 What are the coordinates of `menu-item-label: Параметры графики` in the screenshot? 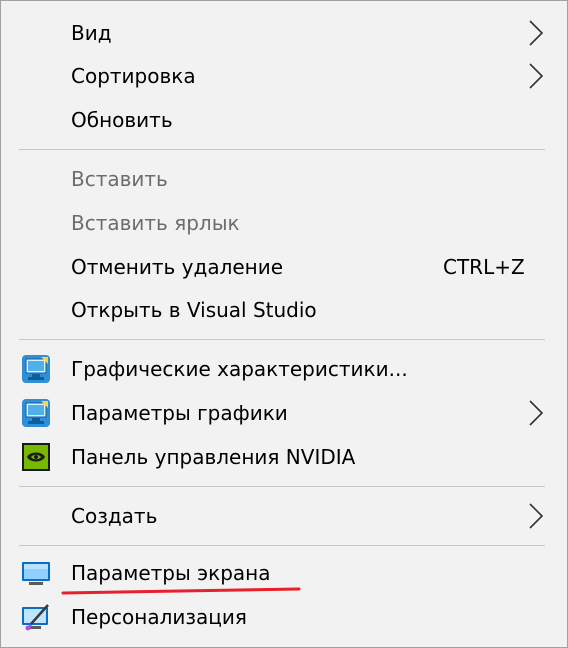 It's located at (179, 413).